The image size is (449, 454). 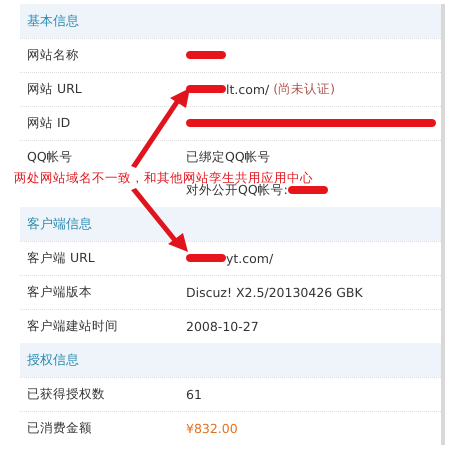 What do you see at coordinates (274, 292) in the screenshot?
I see `field-value: Discuz! X2.5/20130426 GBK` at bounding box center [274, 292].